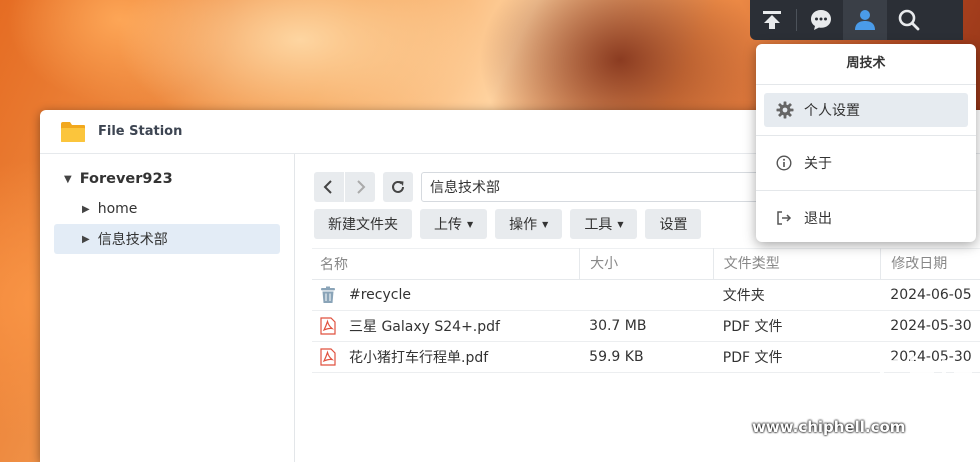 This screenshot has height=462, width=980. Describe the element at coordinates (829, 427) in the screenshot. I see `watermark-url: www.chiphell.com` at that location.